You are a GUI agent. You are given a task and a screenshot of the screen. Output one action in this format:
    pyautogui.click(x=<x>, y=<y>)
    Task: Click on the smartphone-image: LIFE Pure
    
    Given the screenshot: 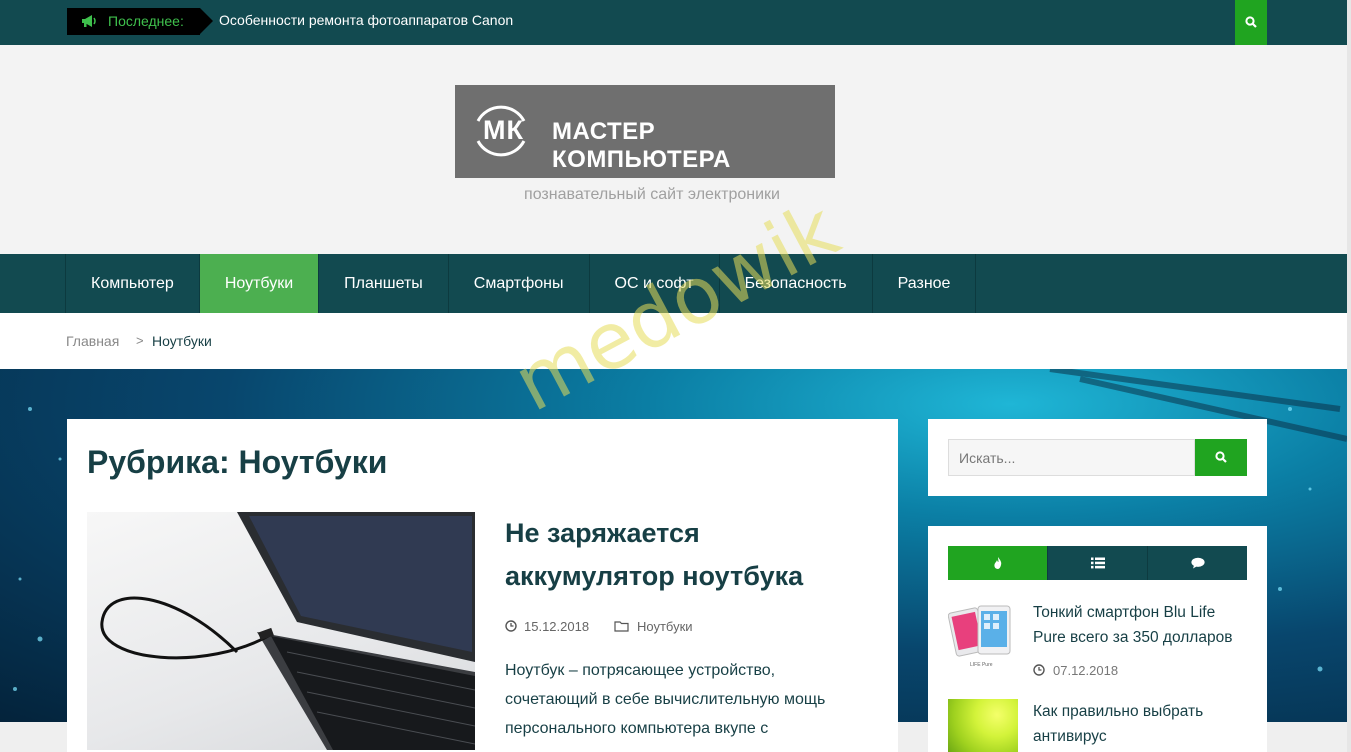 What is the action you would take?
    pyautogui.click(x=979, y=636)
    